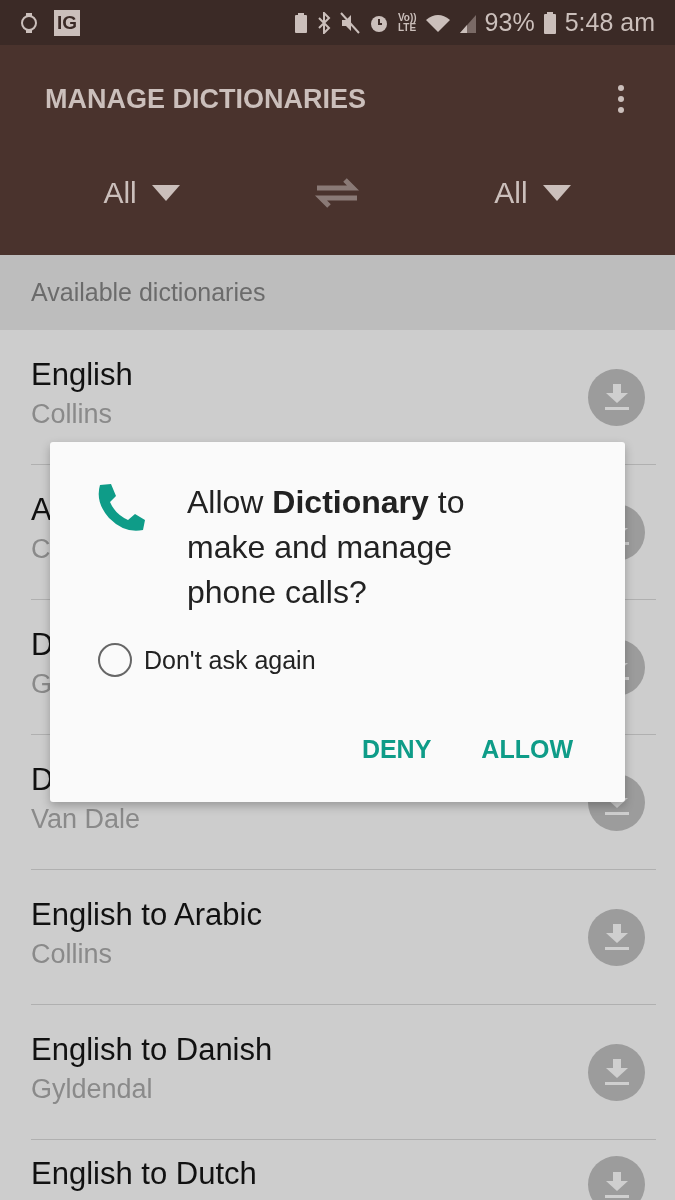  What do you see at coordinates (326, 547) in the screenshot?
I see `dialog-message: Allow Dictionary to make and manage phone calls?` at bounding box center [326, 547].